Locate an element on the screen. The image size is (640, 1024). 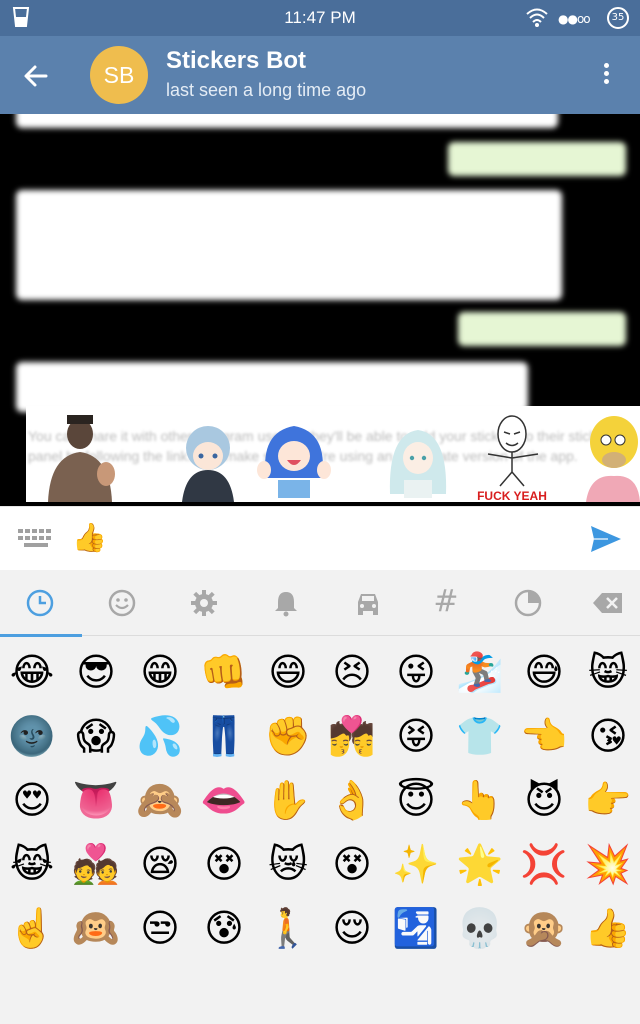
emoji-key: ✋ is located at coordinates (288, 800).